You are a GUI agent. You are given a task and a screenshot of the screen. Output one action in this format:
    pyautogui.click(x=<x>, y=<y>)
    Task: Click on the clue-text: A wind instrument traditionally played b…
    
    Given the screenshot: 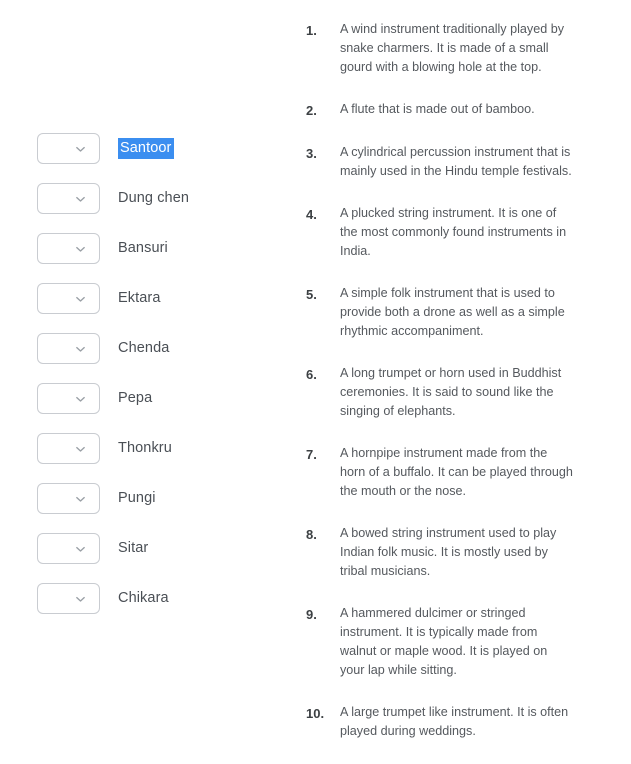 What is the action you would take?
    pyautogui.click(x=452, y=48)
    